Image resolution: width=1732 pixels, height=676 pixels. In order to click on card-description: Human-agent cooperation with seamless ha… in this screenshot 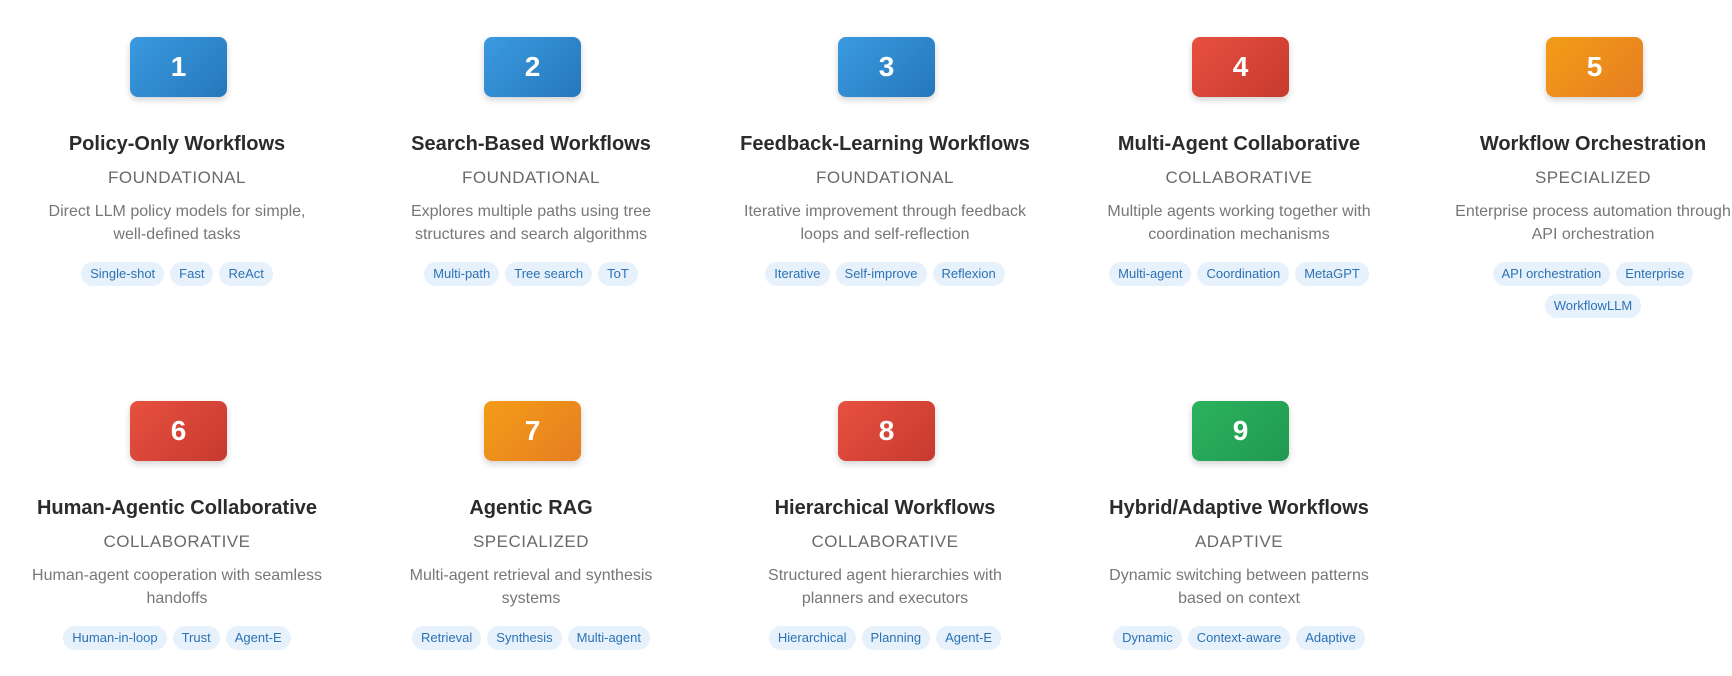, I will do `click(177, 587)`.